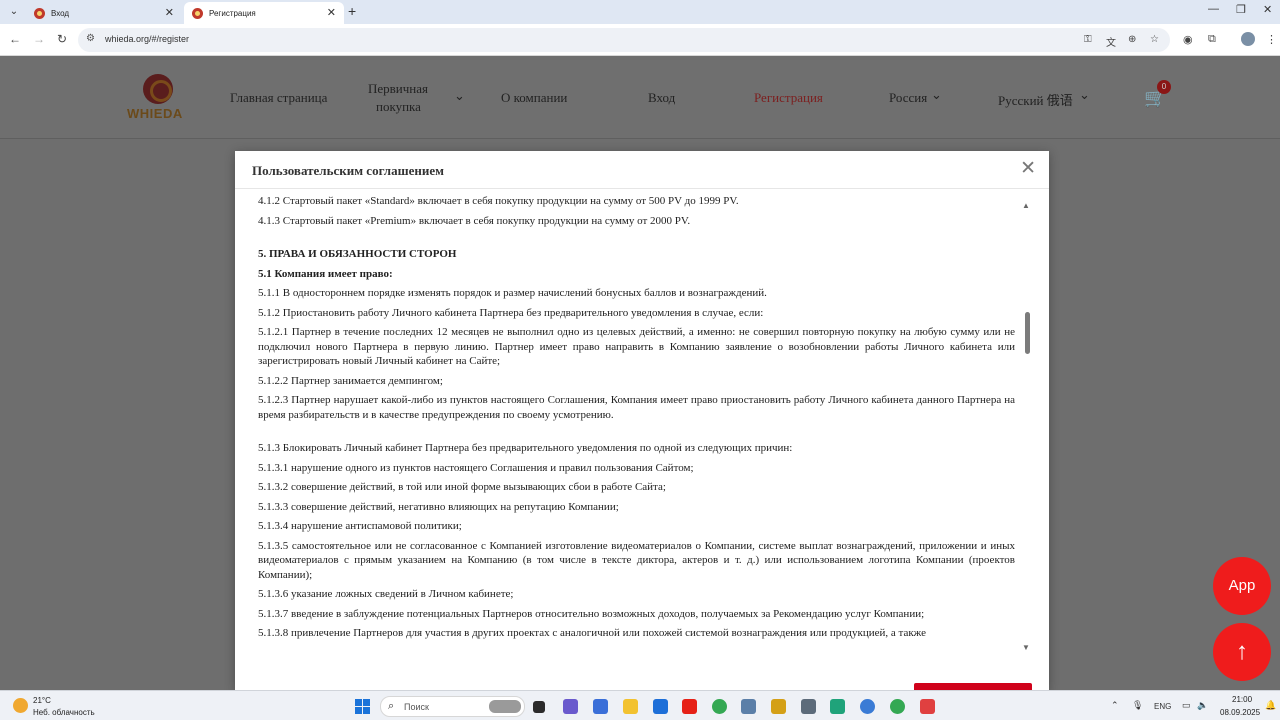 The height and width of the screenshot is (720, 1280). I want to click on youtube-icon, so click(689, 706).